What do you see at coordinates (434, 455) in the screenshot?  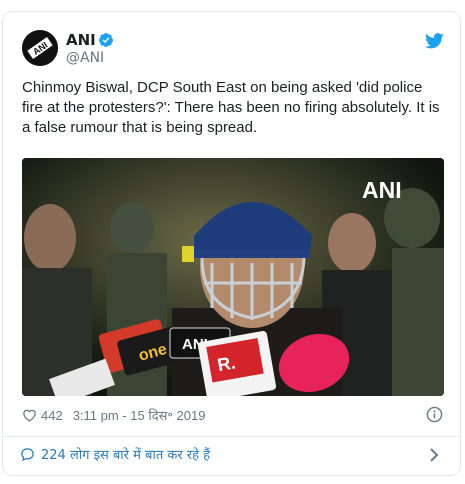 I see `chevron-right-icon` at bounding box center [434, 455].